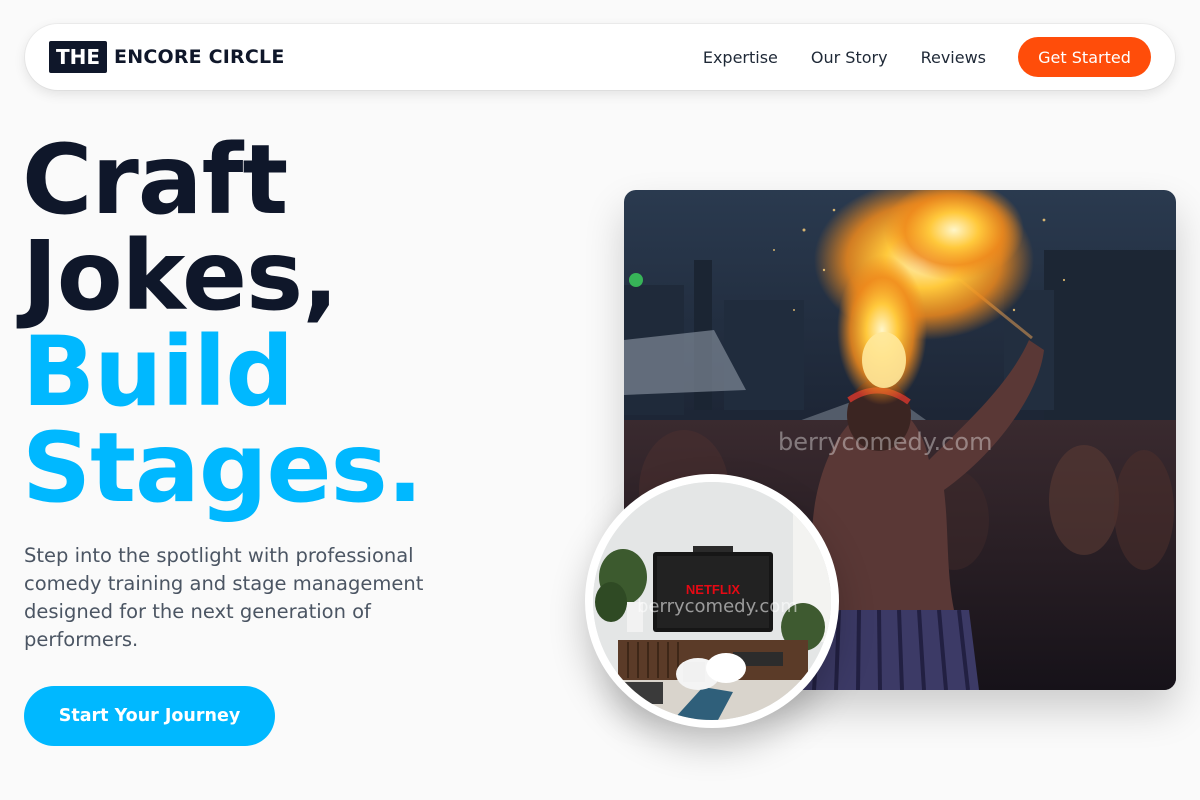 This screenshot has width=1200, height=800. I want to click on nav-link-our-story: Our Story, so click(849, 57).